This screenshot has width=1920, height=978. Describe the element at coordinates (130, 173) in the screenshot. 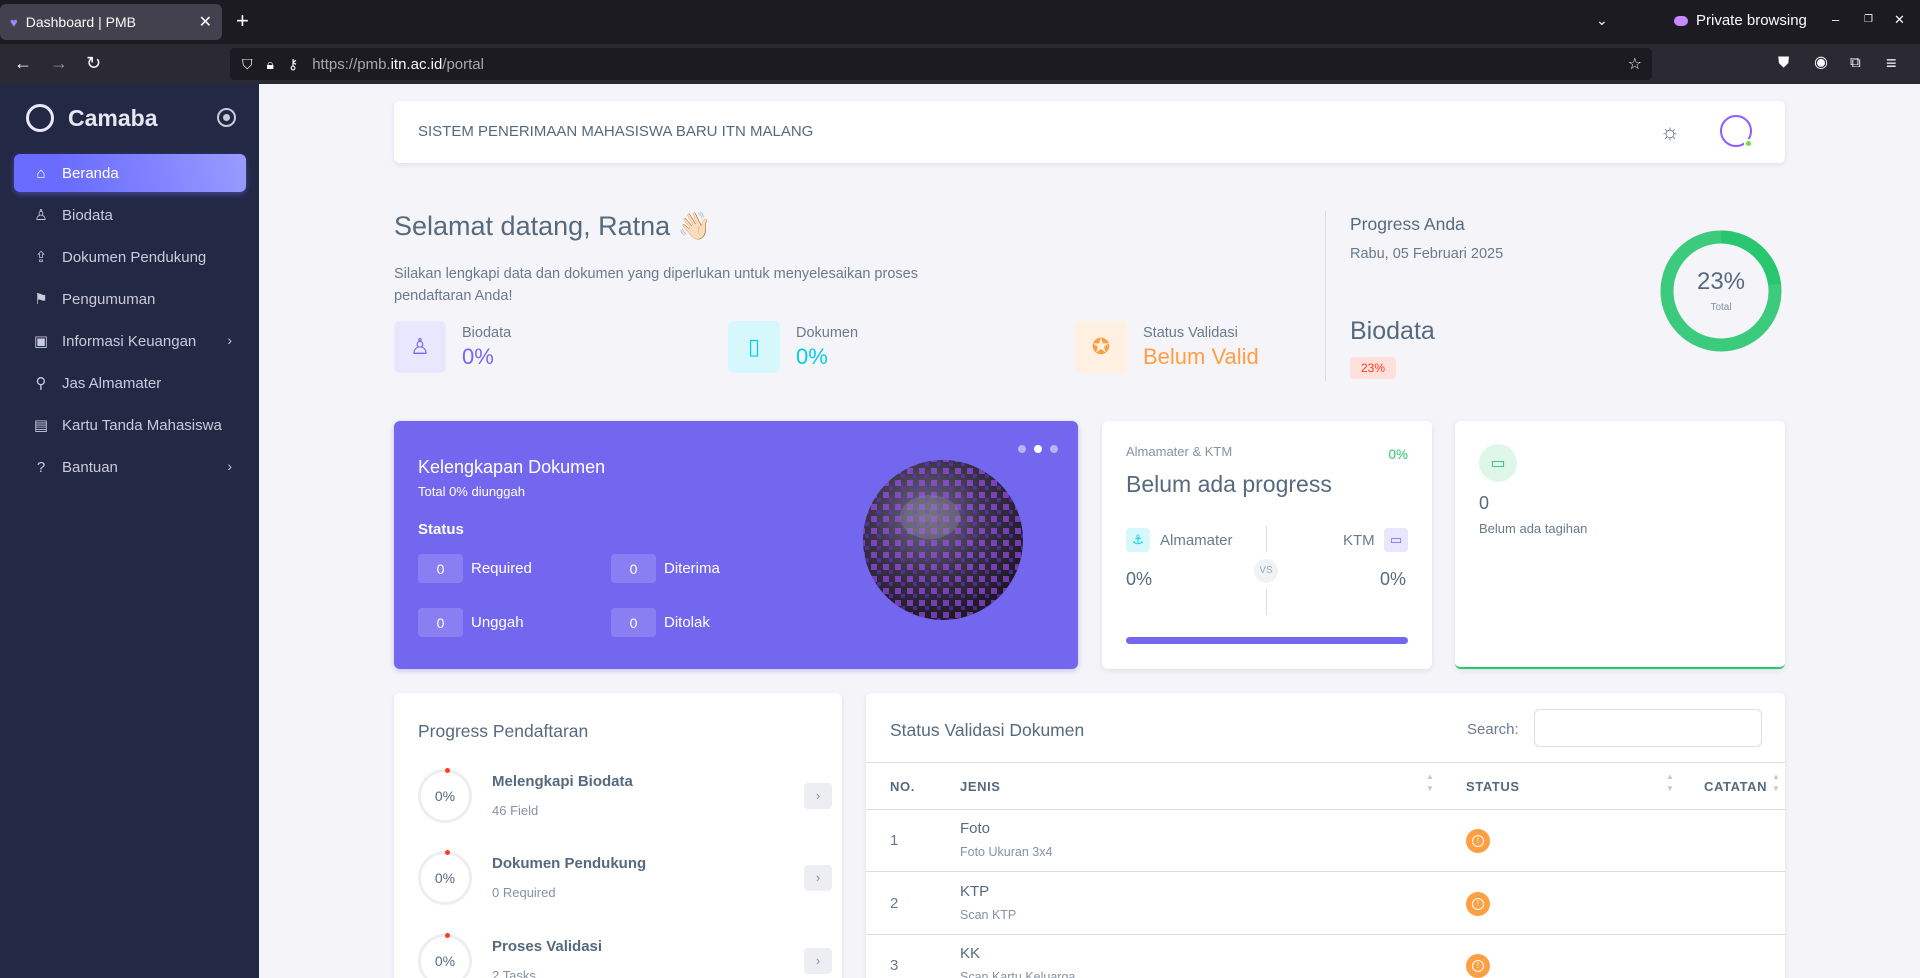

I see `sidebar-item-beranda: ⌂ Beranda` at that location.